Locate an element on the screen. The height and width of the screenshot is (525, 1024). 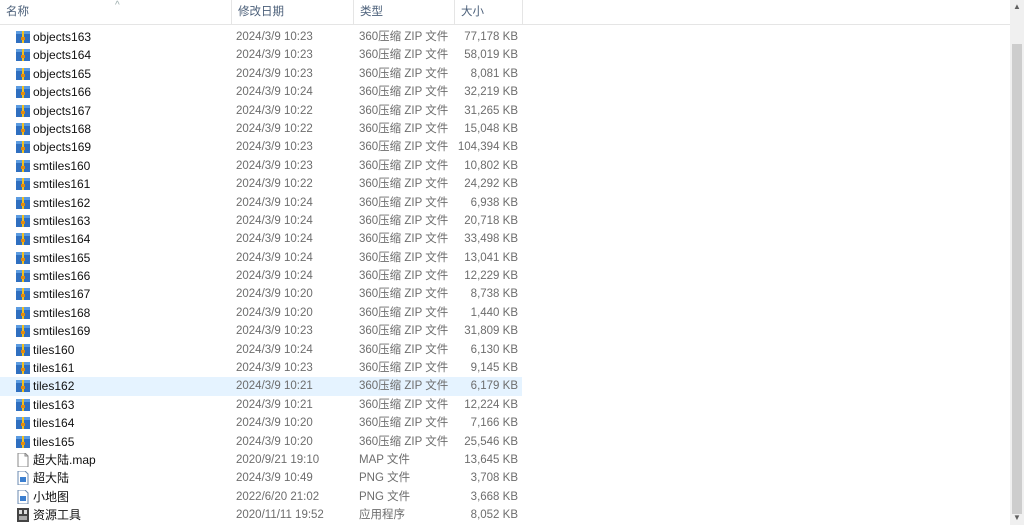
column-header-date-label: 修改日期 is located at coordinates (261, 12).